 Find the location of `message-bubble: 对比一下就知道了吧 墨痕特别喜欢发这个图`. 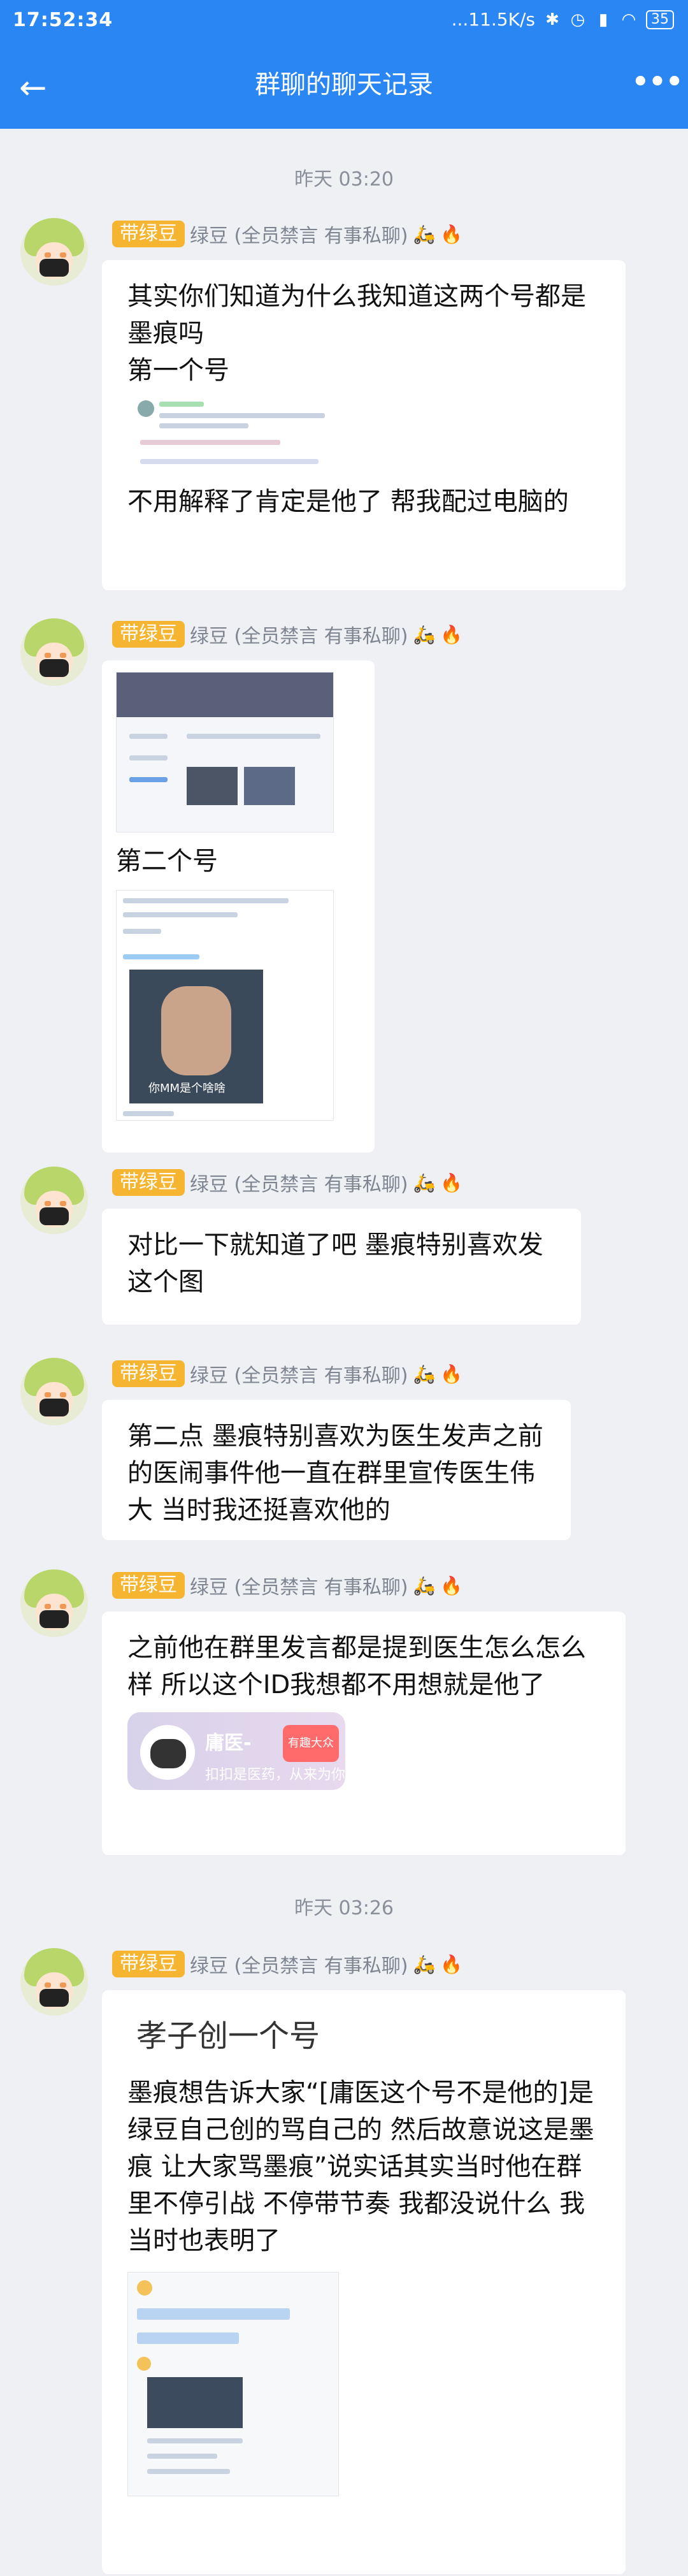

message-bubble: 对比一下就知道了吧 墨痕特别喜欢发这个图 is located at coordinates (341, 1267).